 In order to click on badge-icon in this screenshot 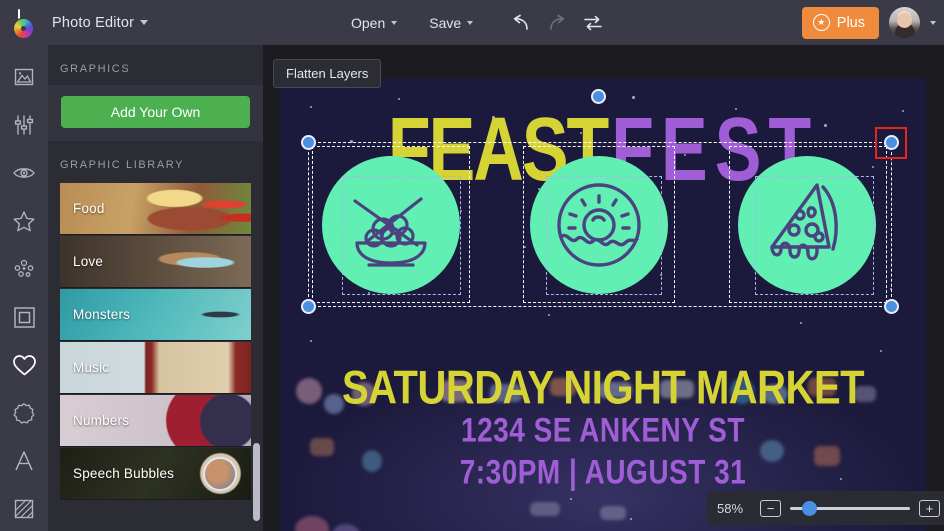, I will do `click(24, 413)`.